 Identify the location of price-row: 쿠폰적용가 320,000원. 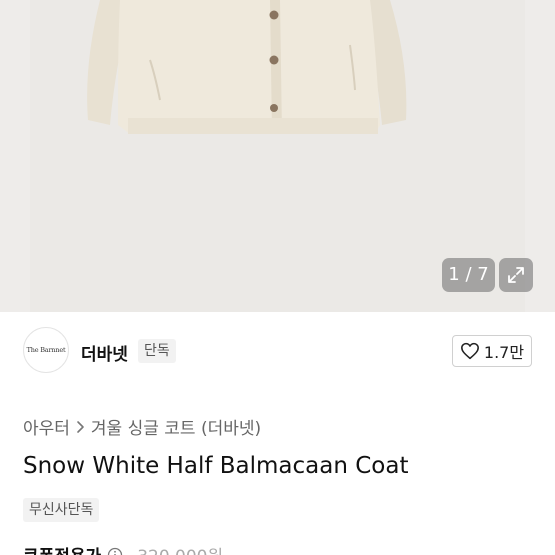
(123, 548).